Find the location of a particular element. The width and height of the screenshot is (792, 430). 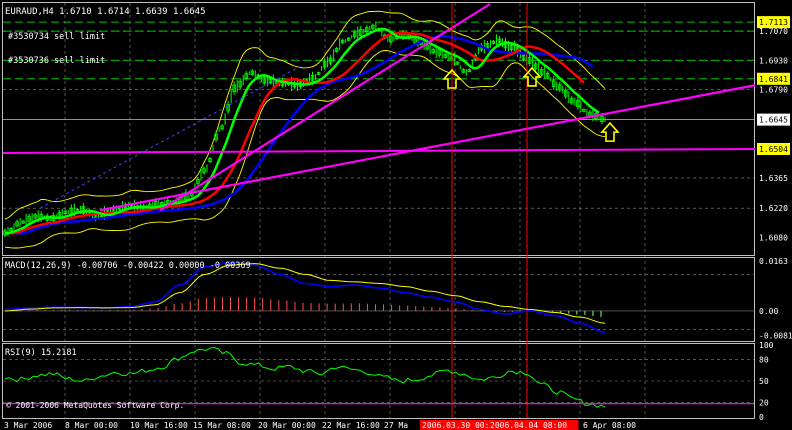

rsi-title: RSI(9) 15.2181 is located at coordinates (41, 353).